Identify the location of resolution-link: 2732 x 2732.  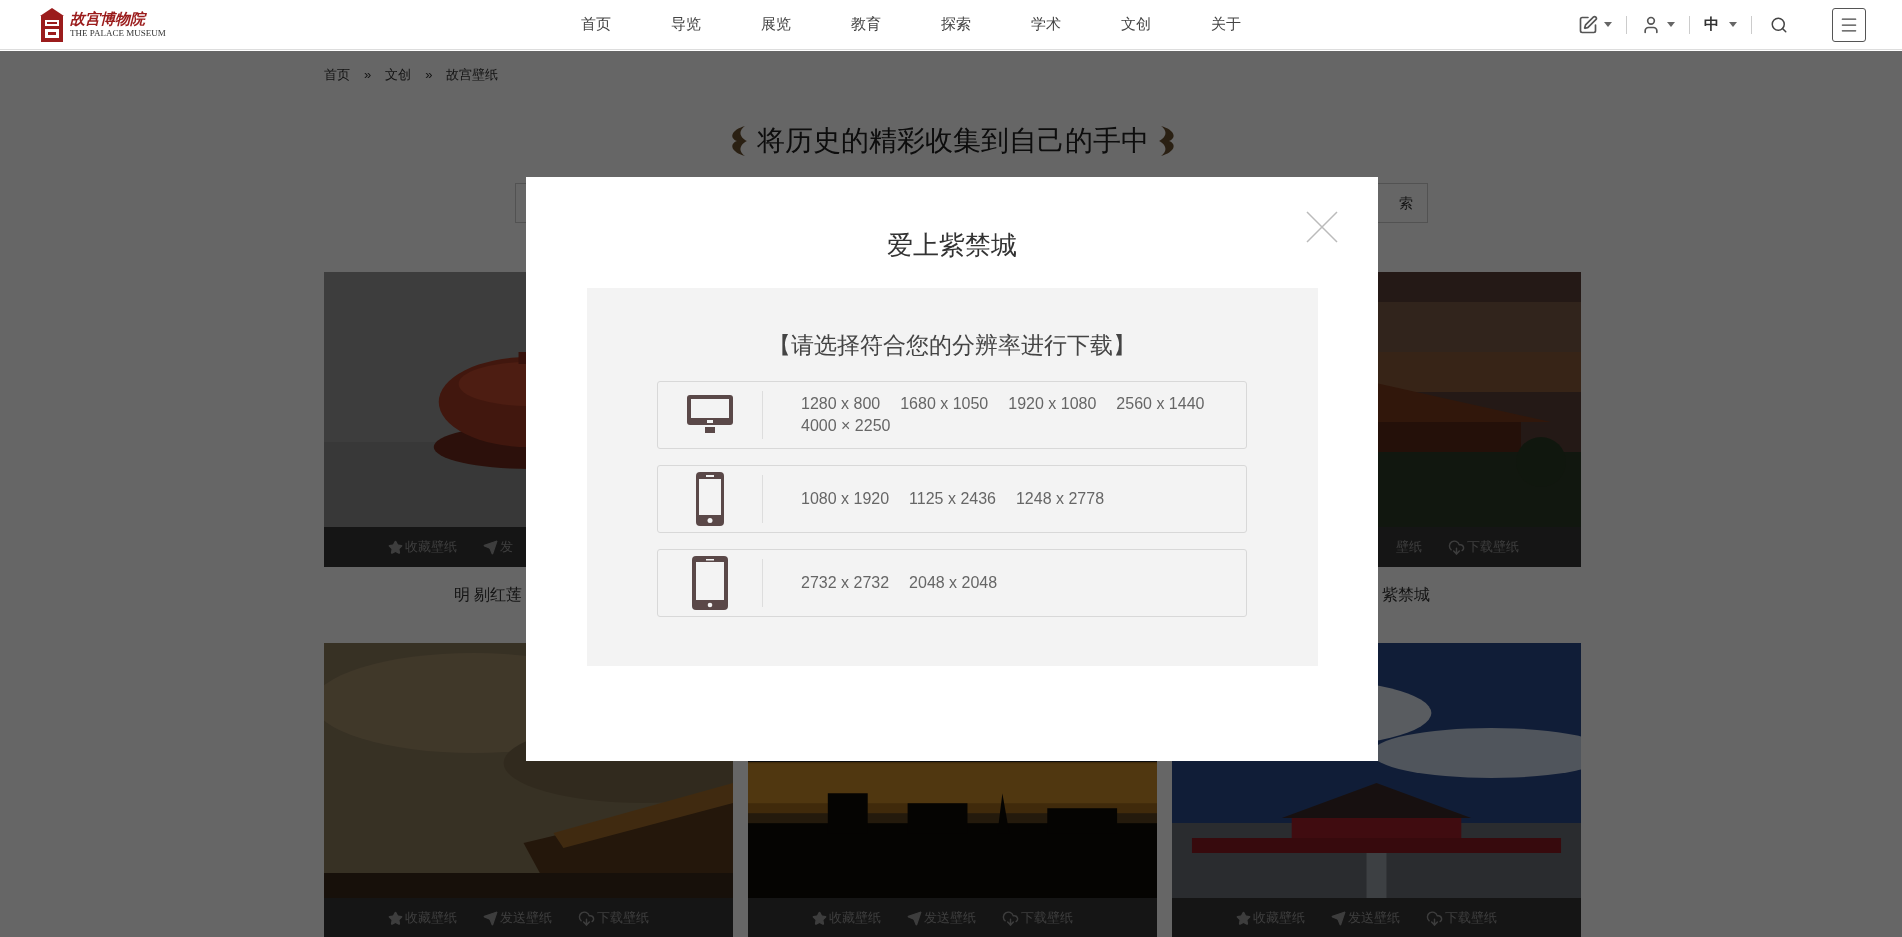
(845, 583).